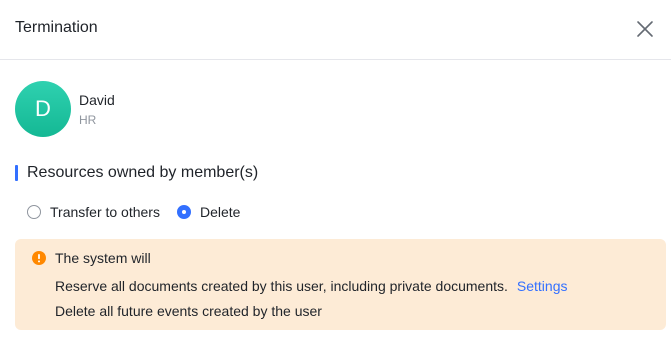 The width and height of the screenshot is (671, 344). What do you see at coordinates (39, 258) in the screenshot?
I see `warning-icon` at bounding box center [39, 258].